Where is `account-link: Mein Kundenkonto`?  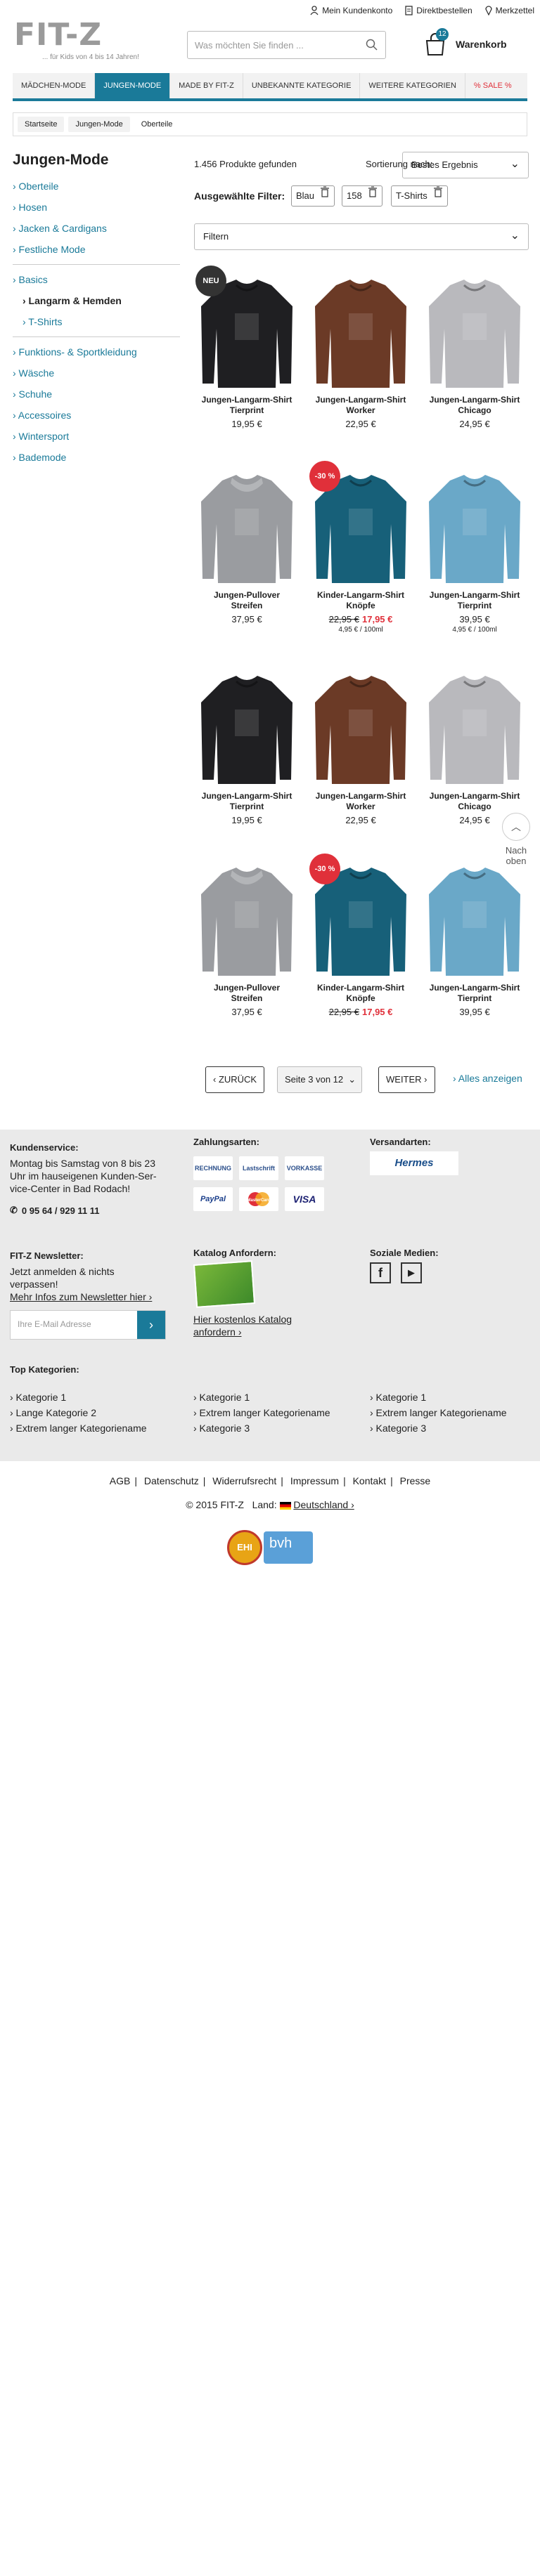
account-link: Mein Kundenkonto is located at coordinates (351, 10).